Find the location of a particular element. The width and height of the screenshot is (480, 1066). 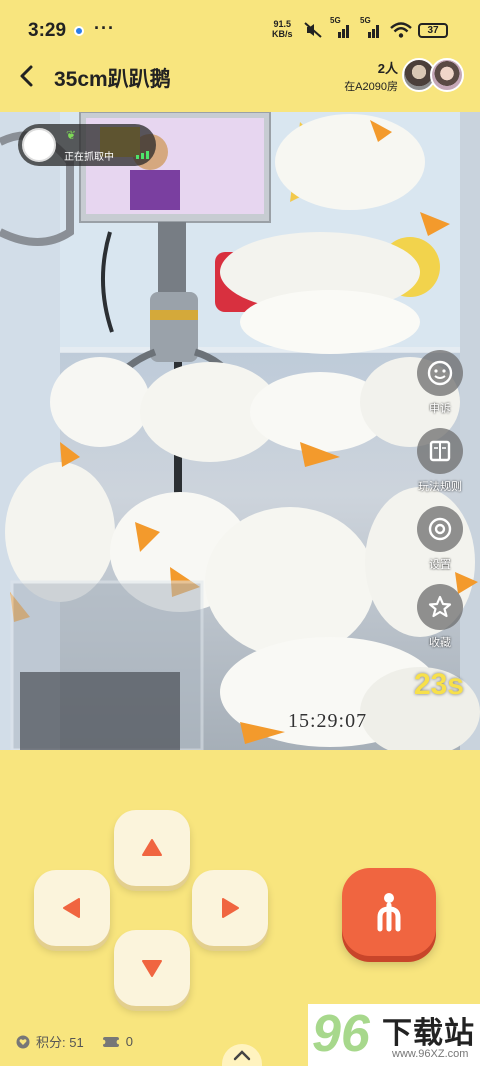

book-icon is located at coordinates (440, 451).